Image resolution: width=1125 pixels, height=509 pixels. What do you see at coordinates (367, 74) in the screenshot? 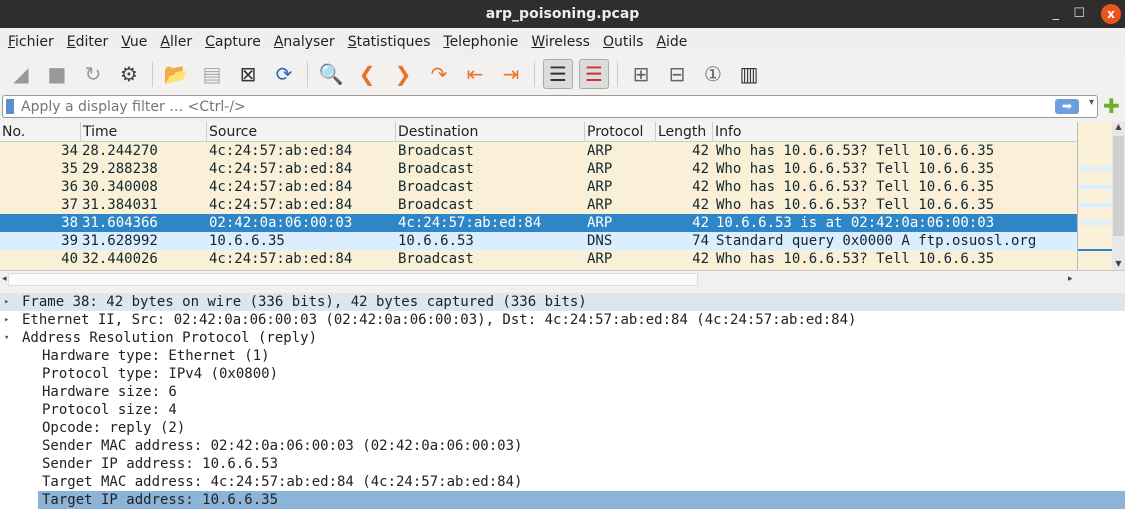
I see `previous-packet-icon: ❮` at bounding box center [367, 74].